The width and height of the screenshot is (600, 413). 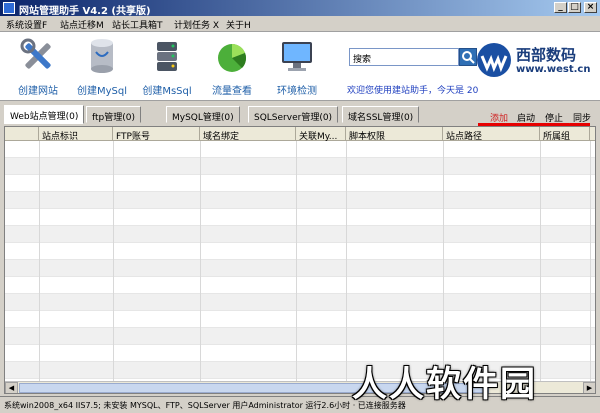 I want to click on brand-logo: 西部数码 www.west.cn, so click(x=537, y=60).